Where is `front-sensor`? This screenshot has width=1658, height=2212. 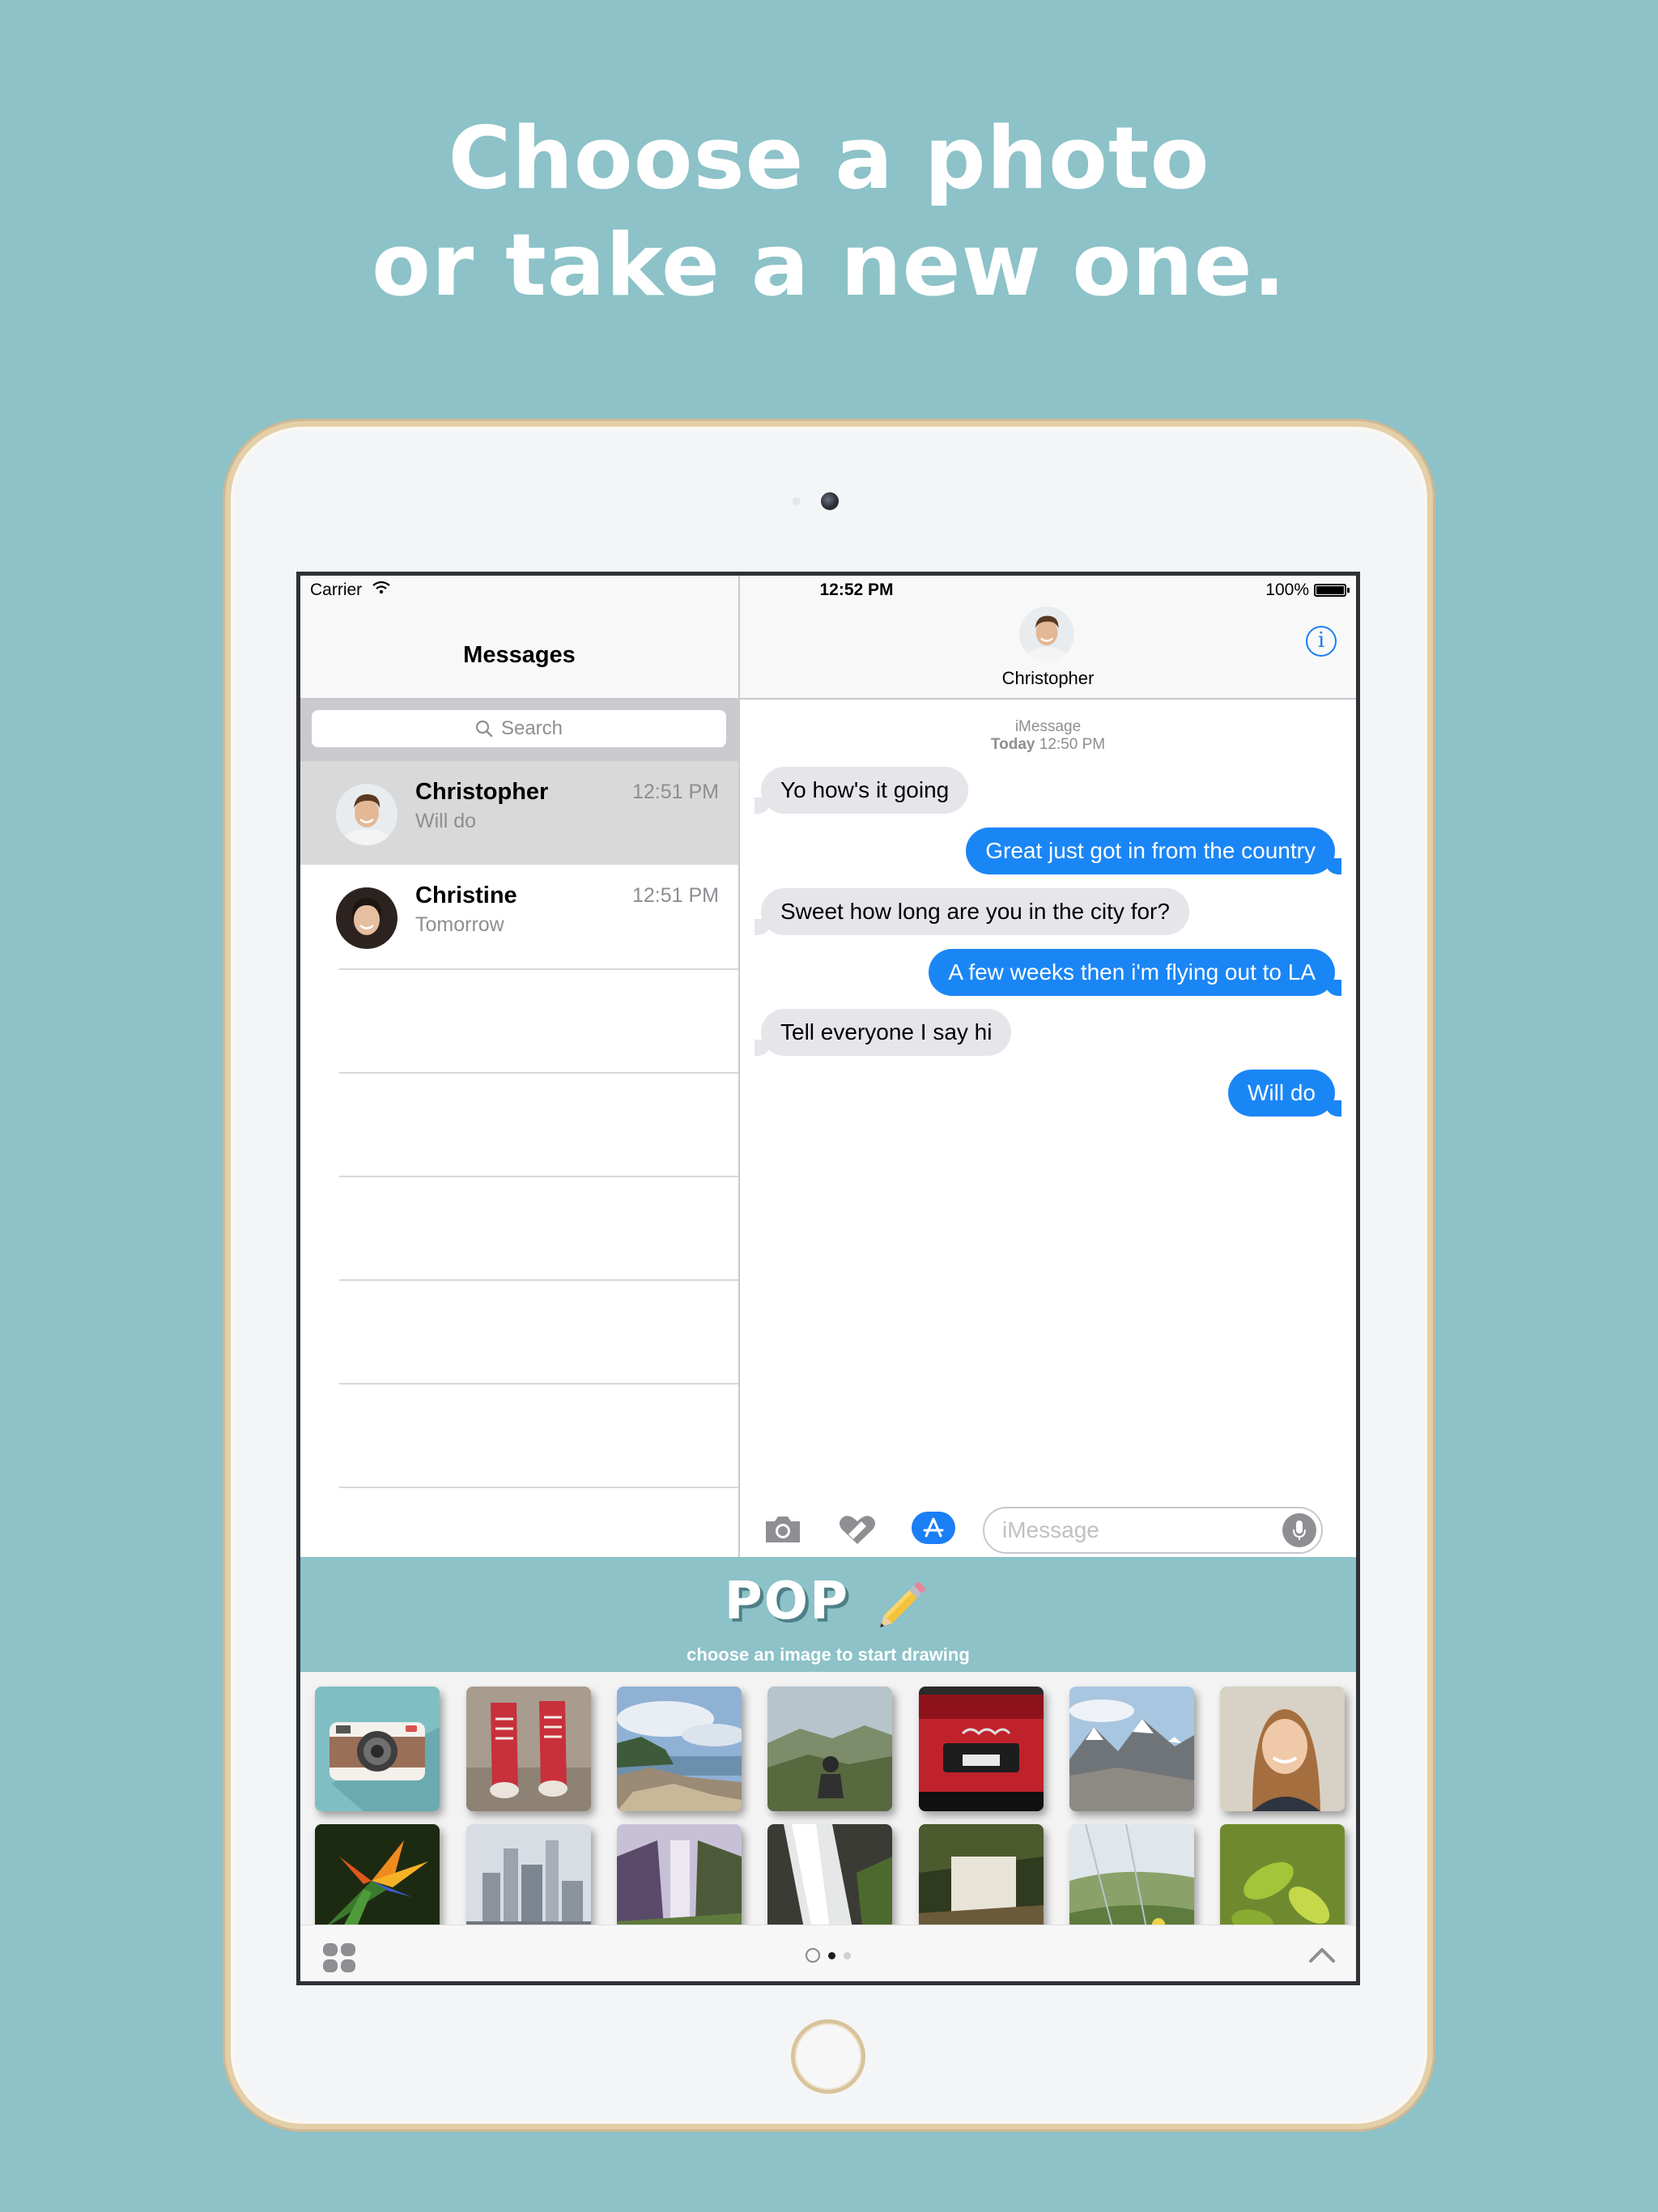 front-sensor is located at coordinates (797, 501).